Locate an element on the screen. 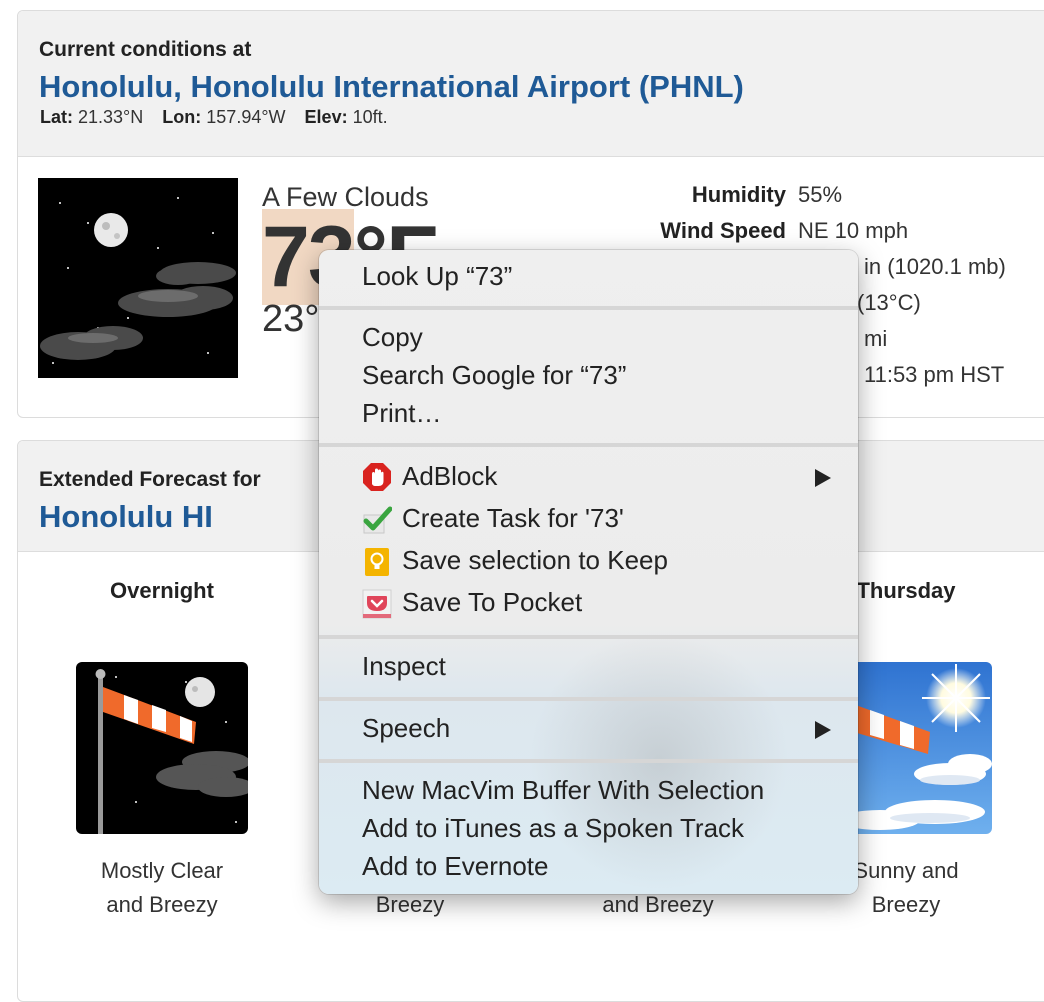  barometer-value: in (1020.1 mb) is located at coordinates (935, 266).